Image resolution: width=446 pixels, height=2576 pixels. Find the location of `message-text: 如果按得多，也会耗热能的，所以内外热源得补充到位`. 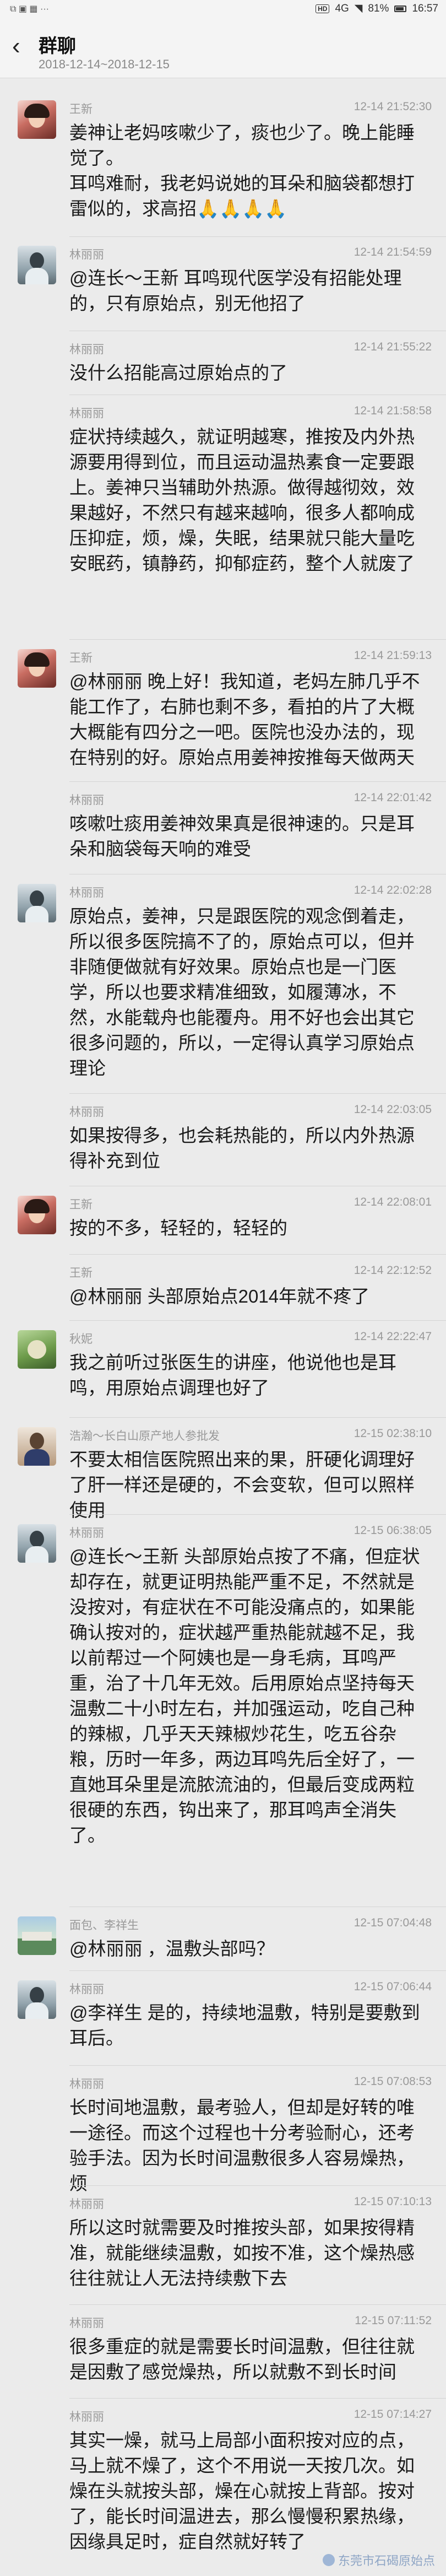

message-text: 如果按得多，也会耗热能的，所以内外热源得补充到位 is located at coordinates (242, 1148).